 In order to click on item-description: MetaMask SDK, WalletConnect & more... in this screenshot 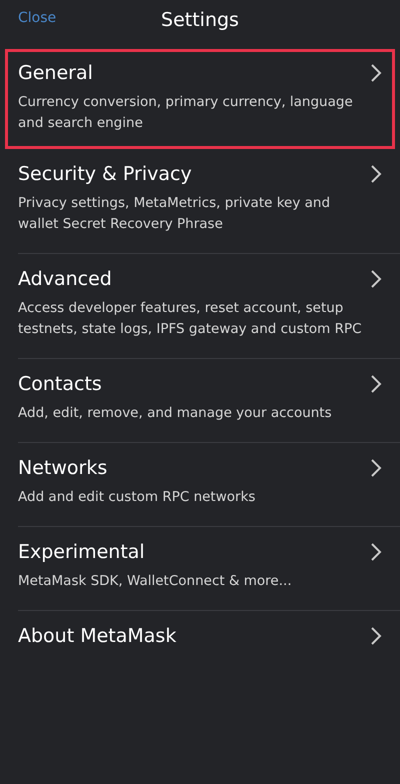, I will do `click(155, 581)`.